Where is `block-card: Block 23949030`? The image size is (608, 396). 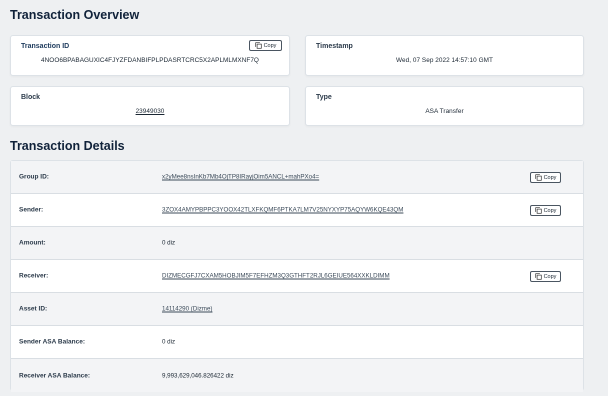
block-card: Block 23949030 is located at coordinates (150, 106).